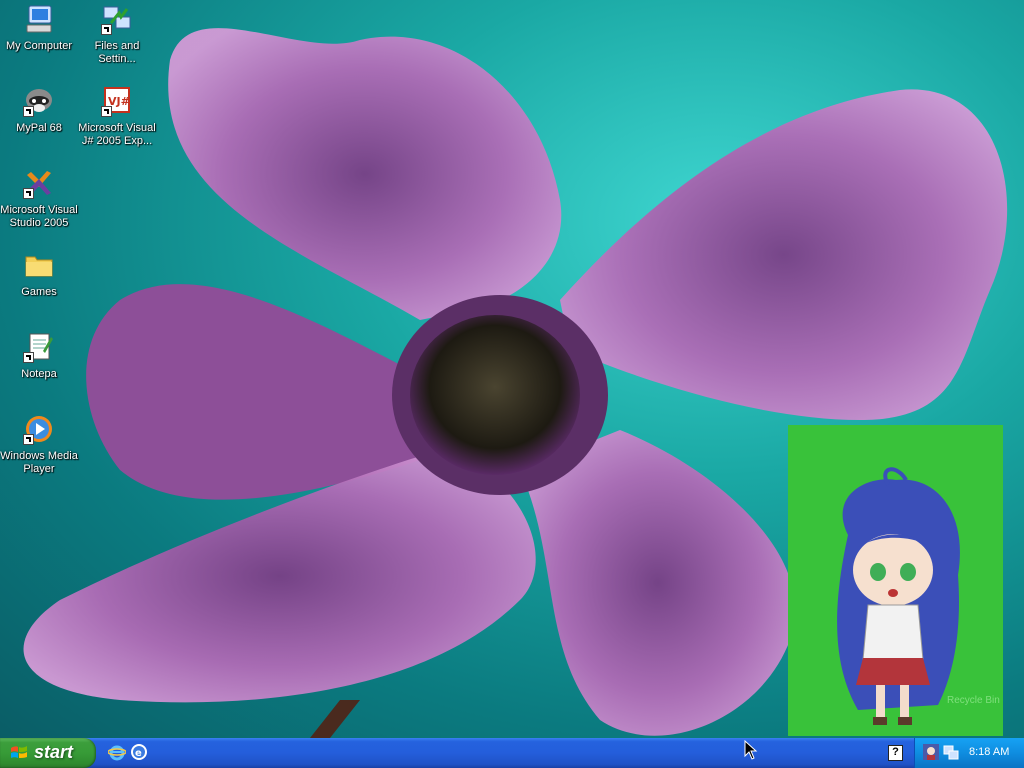  What do you see at coordinates (951, 752) in the screenshot?
I see `network-tray-icon` at bounding box center [951, 752].